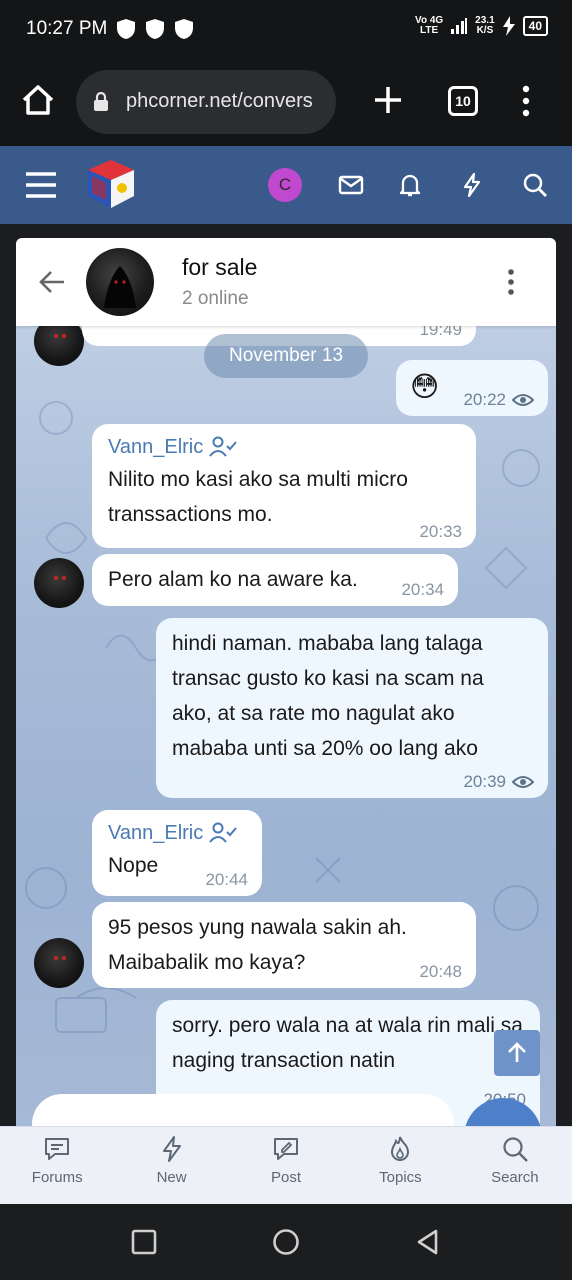  I want to click on message-meta: 20:39, so click(498, 782).